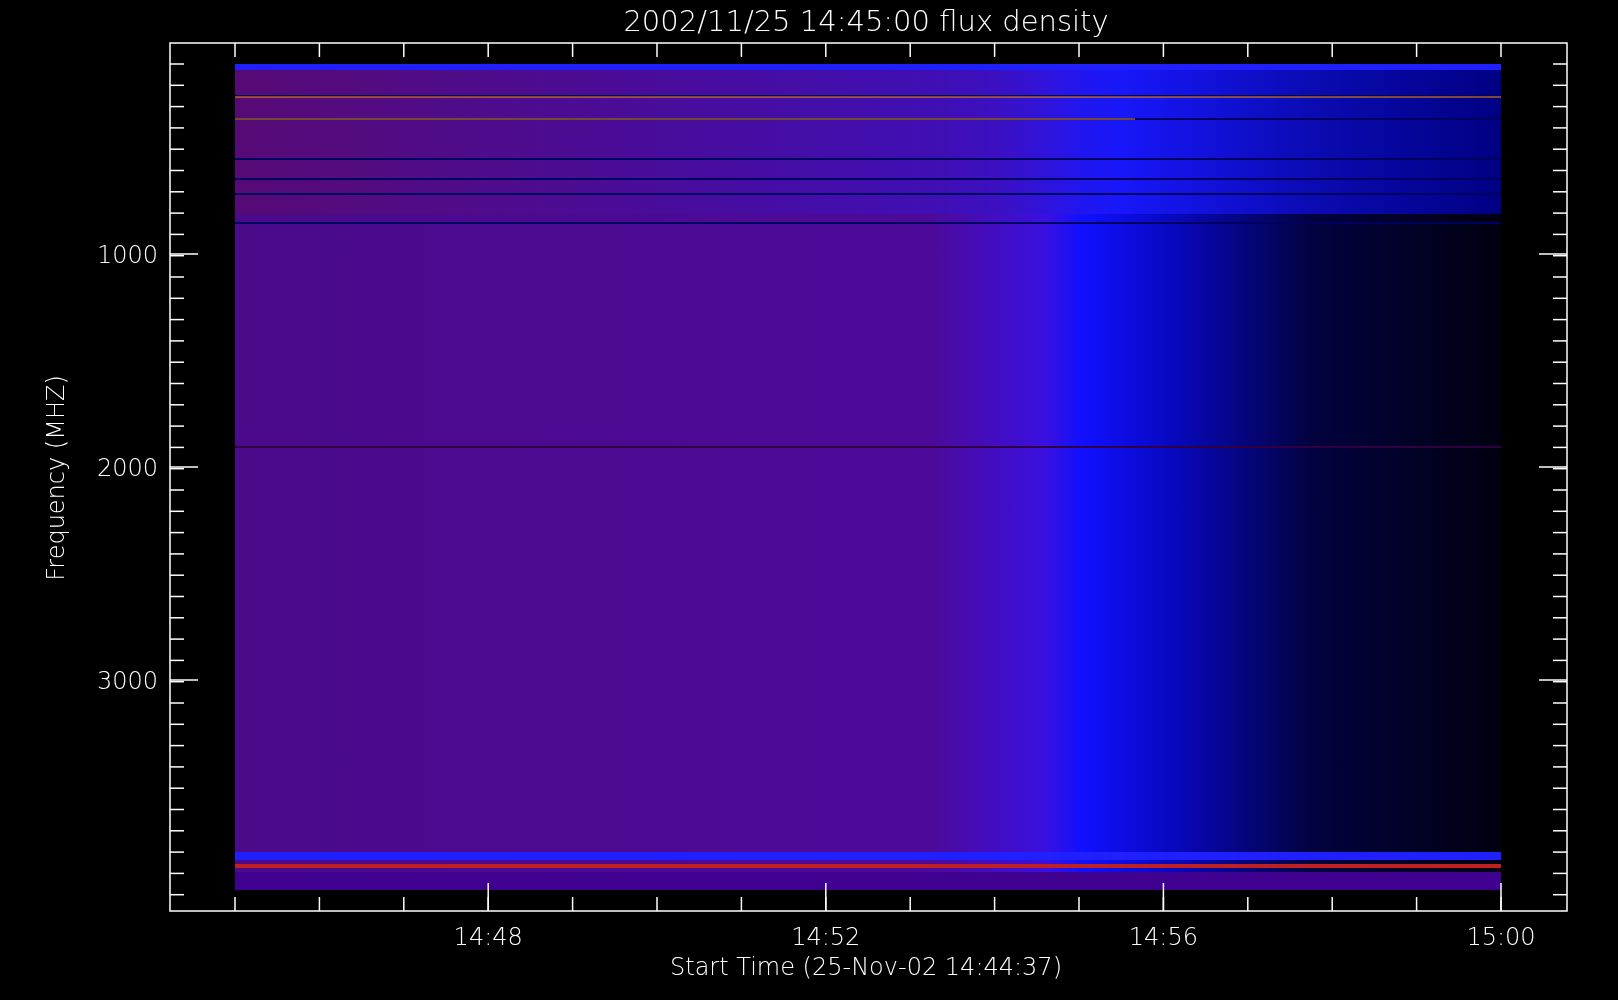  What do you see at coordinates (826, 937) in the screenshot?
I see `x-tick-label: 14:52` at bounding box center [826, 937].